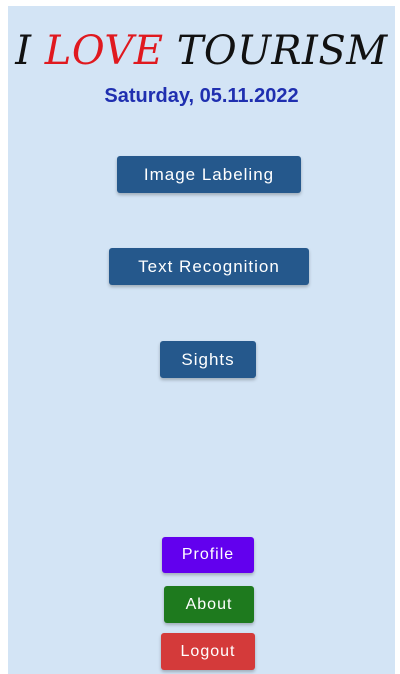 The image size is (400, 674). I want to click on title-prefix: I, so click(30, 51).